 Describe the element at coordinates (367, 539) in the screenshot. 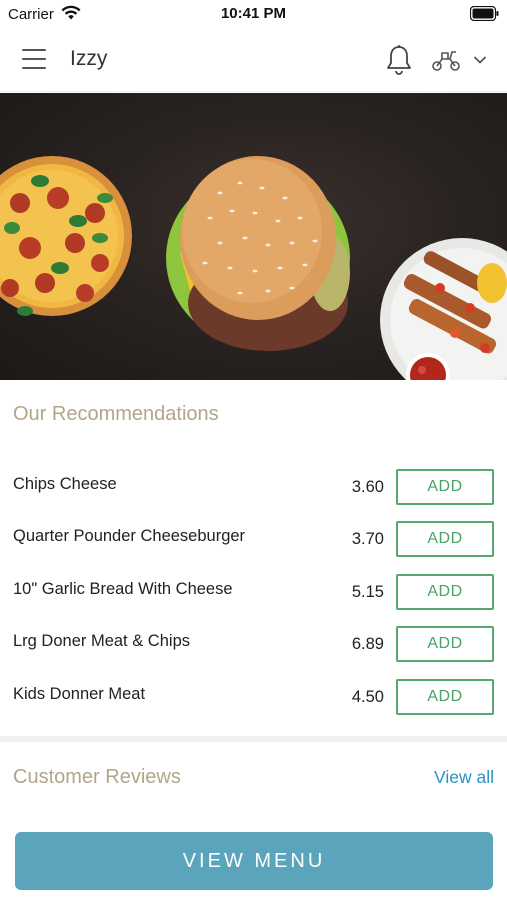

I see `item-price: 3.70` at that location.